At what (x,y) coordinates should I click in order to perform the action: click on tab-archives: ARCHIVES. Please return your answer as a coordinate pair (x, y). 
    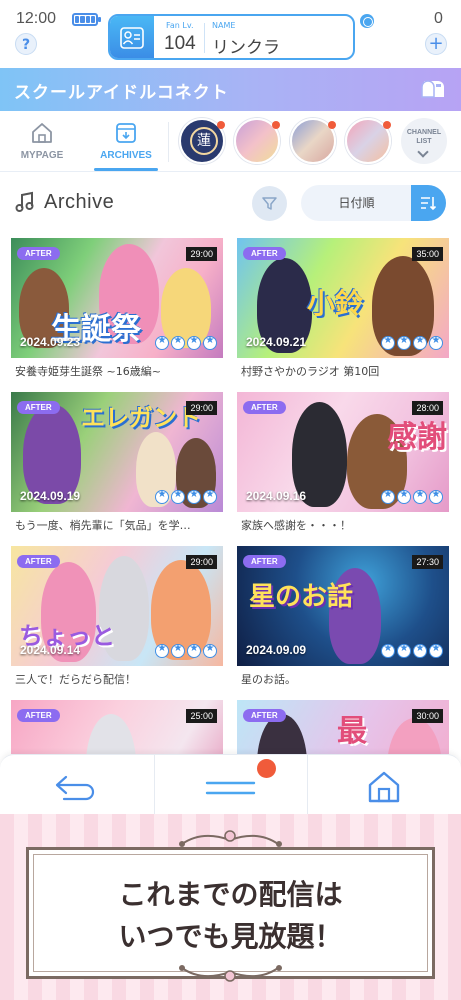
    Looking at the image, I should click on (126, 142).